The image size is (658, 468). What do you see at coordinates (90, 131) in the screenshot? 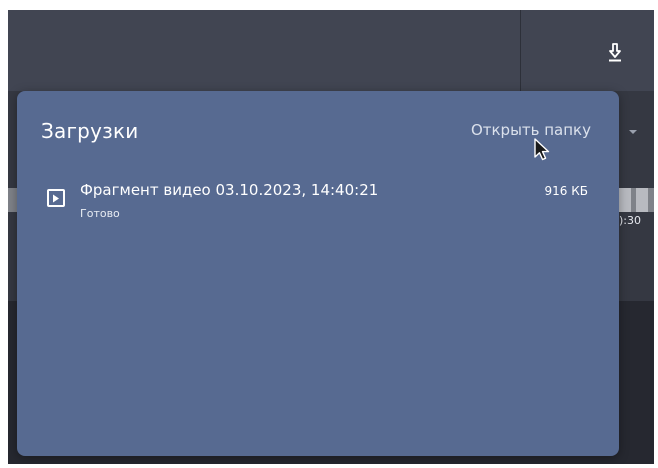
I see `panel-title: Загрузки` at bounding box center [90, 131].